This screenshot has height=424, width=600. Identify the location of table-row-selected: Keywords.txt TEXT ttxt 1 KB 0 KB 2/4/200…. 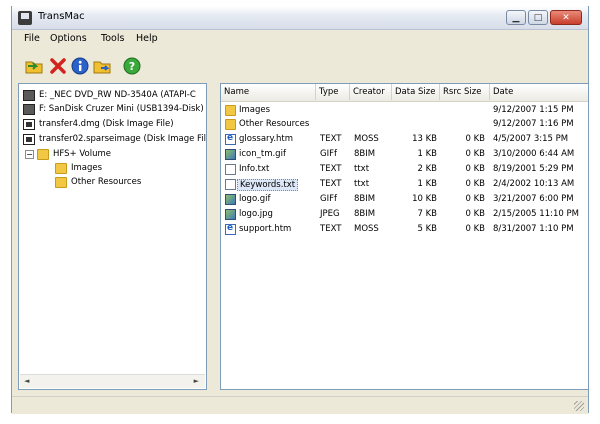
(404, 185).